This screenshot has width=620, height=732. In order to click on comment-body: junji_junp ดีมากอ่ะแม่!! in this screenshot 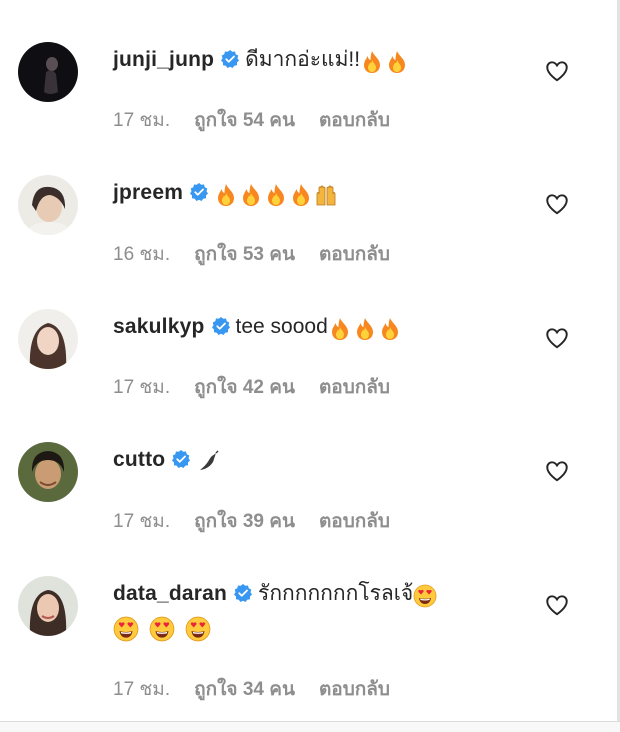, I will do `click(313, 62)`.